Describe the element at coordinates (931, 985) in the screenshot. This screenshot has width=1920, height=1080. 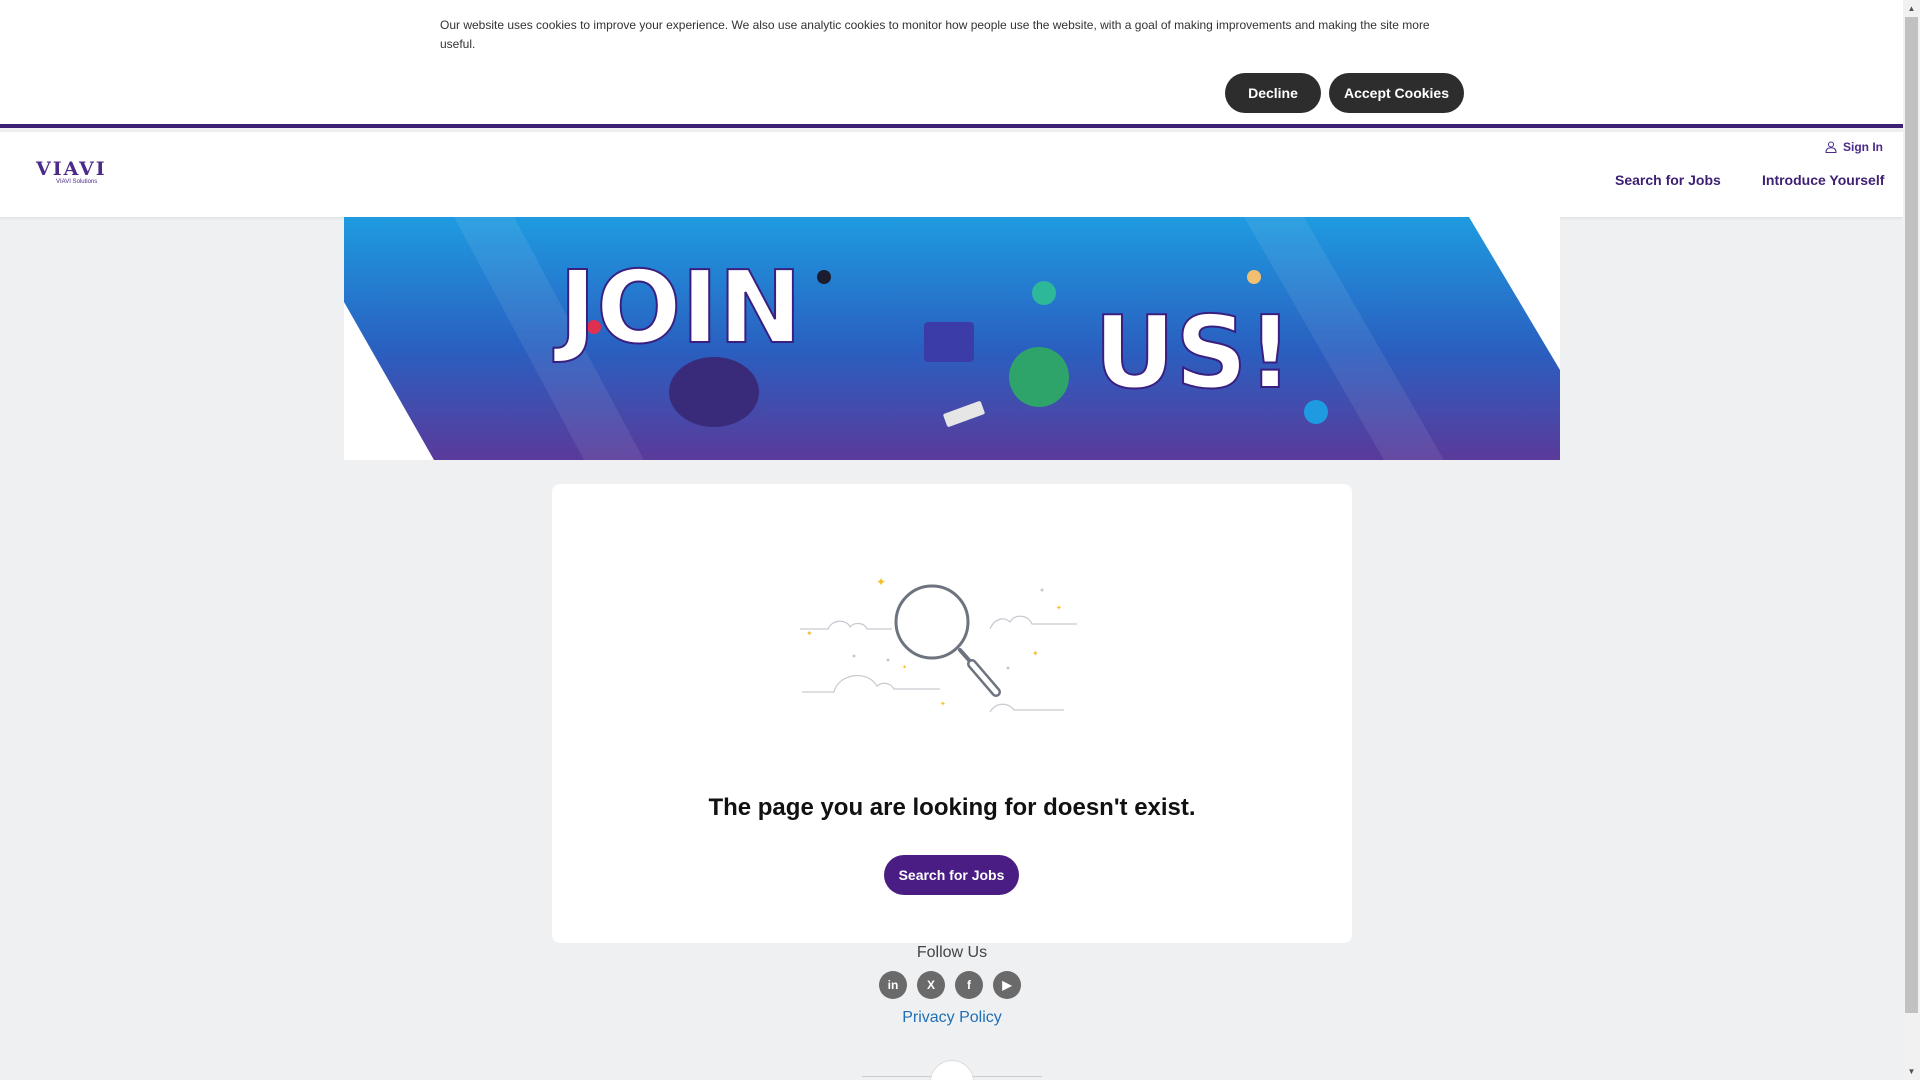
I see `x-icon: X` at that location.